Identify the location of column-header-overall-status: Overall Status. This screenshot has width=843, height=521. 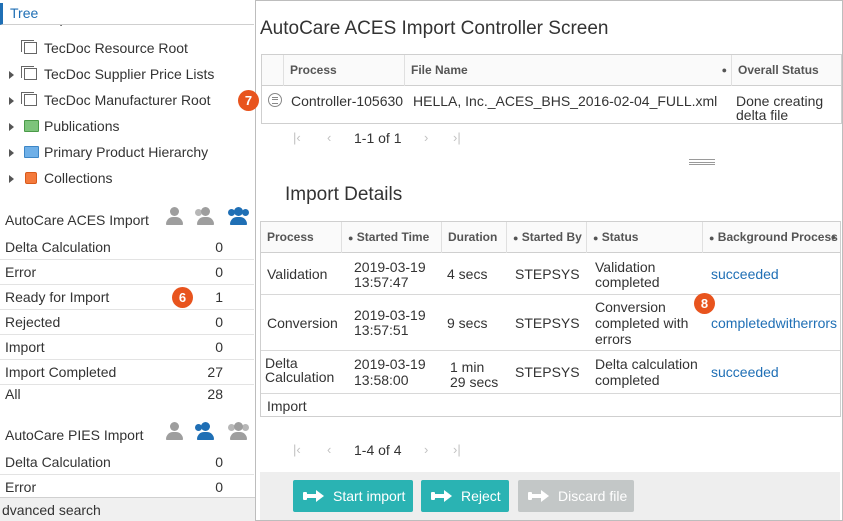
(787, 70).